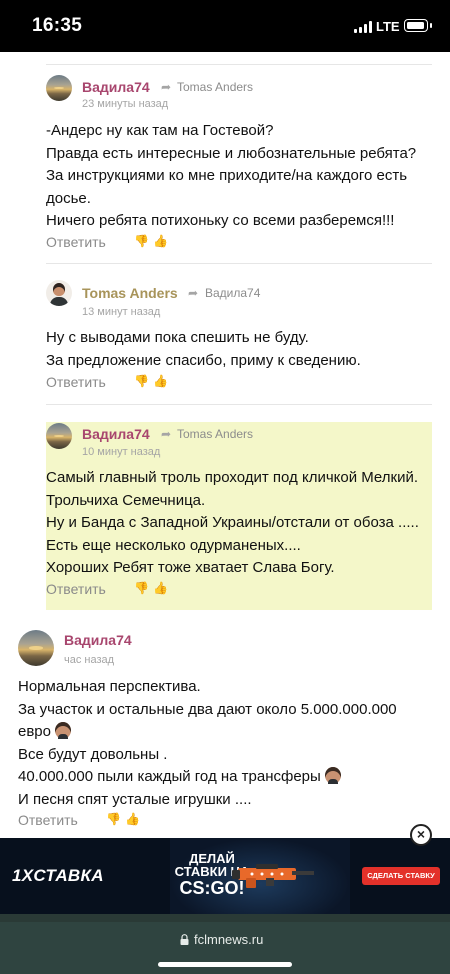 This screenshot has width=450, height=974. I want to click on status-bar: 16:35 LTE, so click(225, 26).